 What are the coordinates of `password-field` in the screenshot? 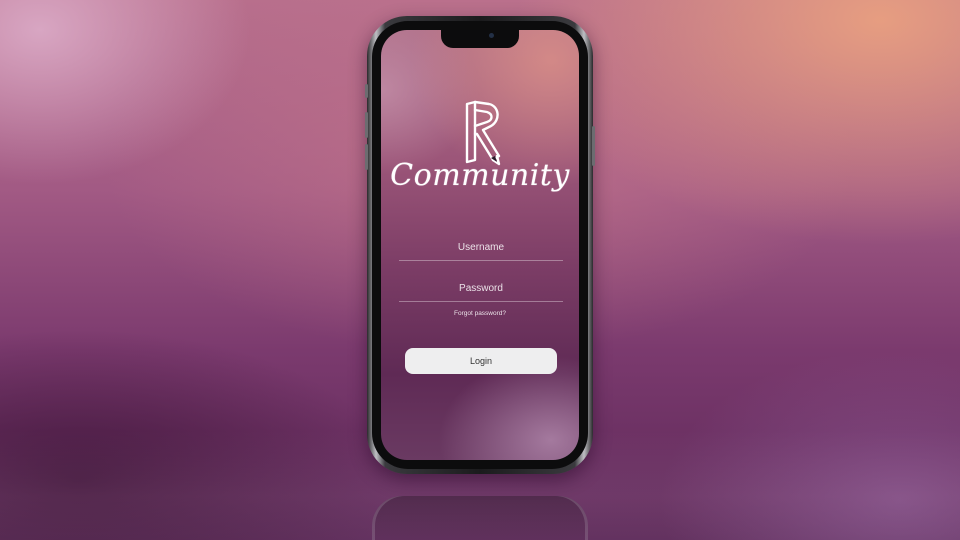 It's located at (481, 288).